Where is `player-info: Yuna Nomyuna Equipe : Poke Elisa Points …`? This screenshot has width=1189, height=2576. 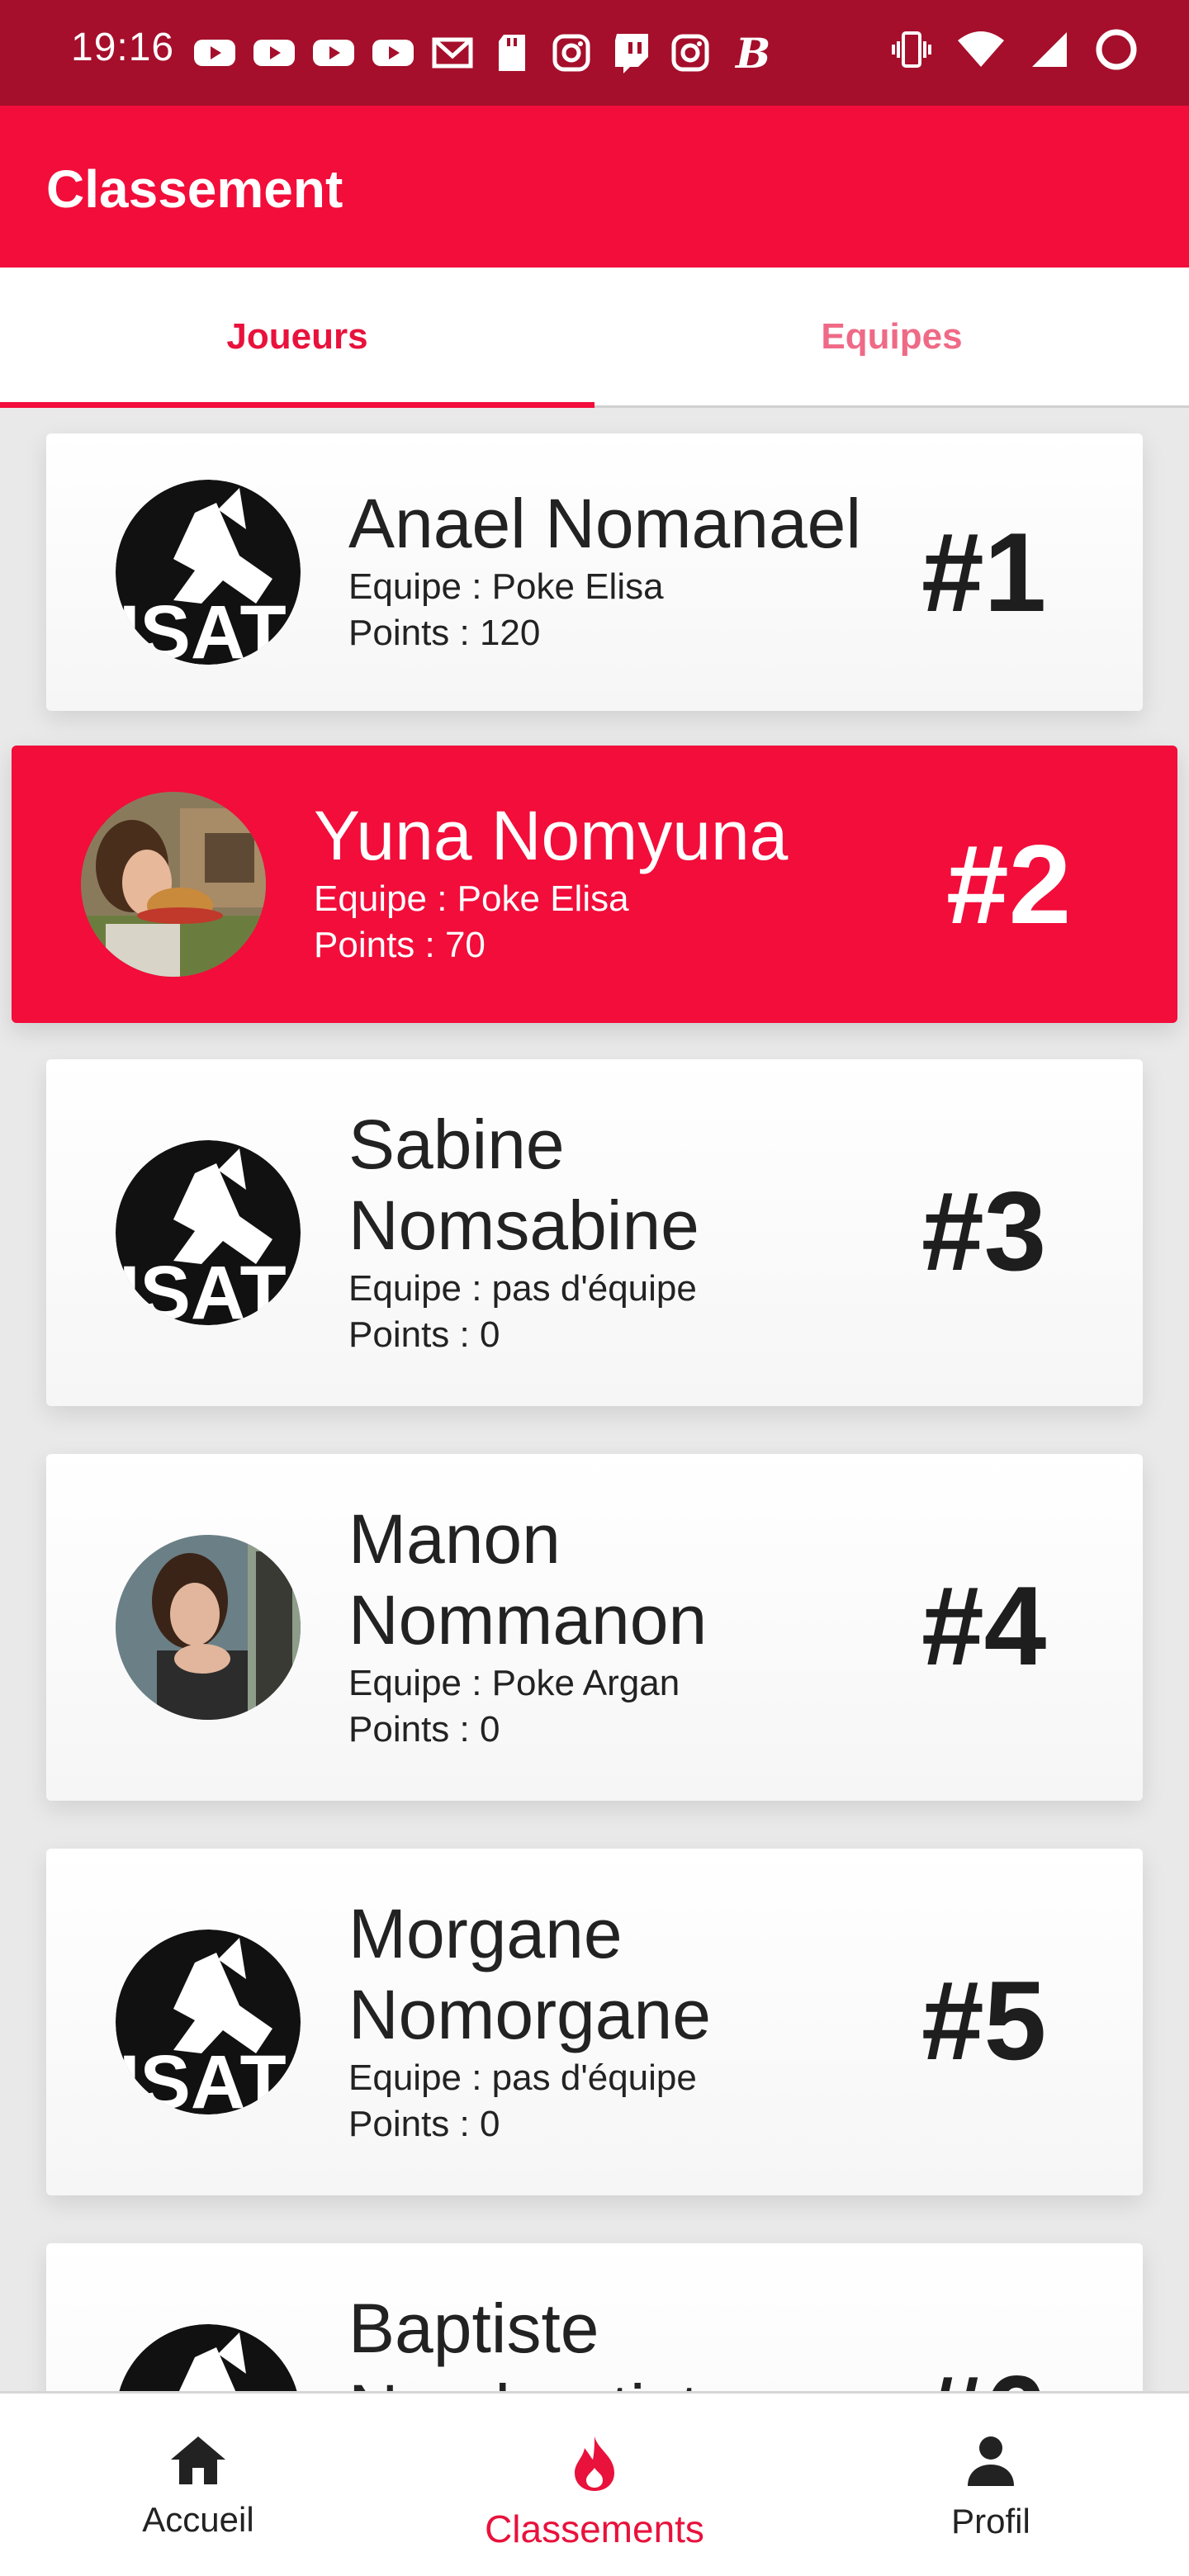
player-info: Yuna Nomyuna Equipe : Poke Elisa Points … is located at coordinates (551, 881).